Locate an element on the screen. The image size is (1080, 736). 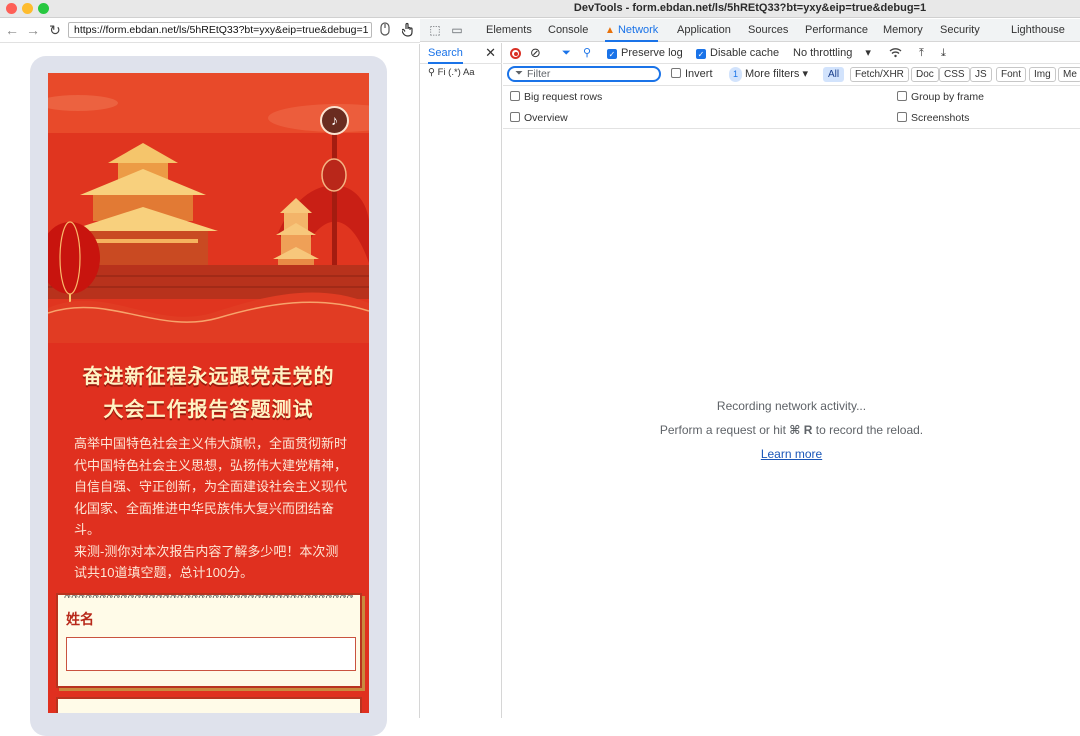
tab-sources: Sources is located at coordinates (768, 30).